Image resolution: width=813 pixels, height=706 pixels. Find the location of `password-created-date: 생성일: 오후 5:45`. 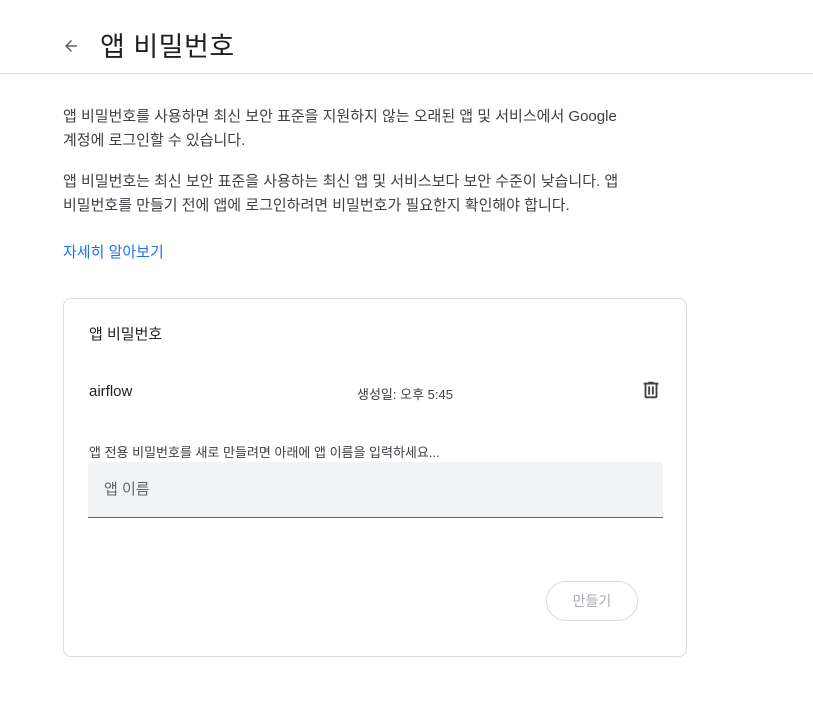

password-created-date: 생성일: 오후 5:45 is located at coordinates (405, 394).